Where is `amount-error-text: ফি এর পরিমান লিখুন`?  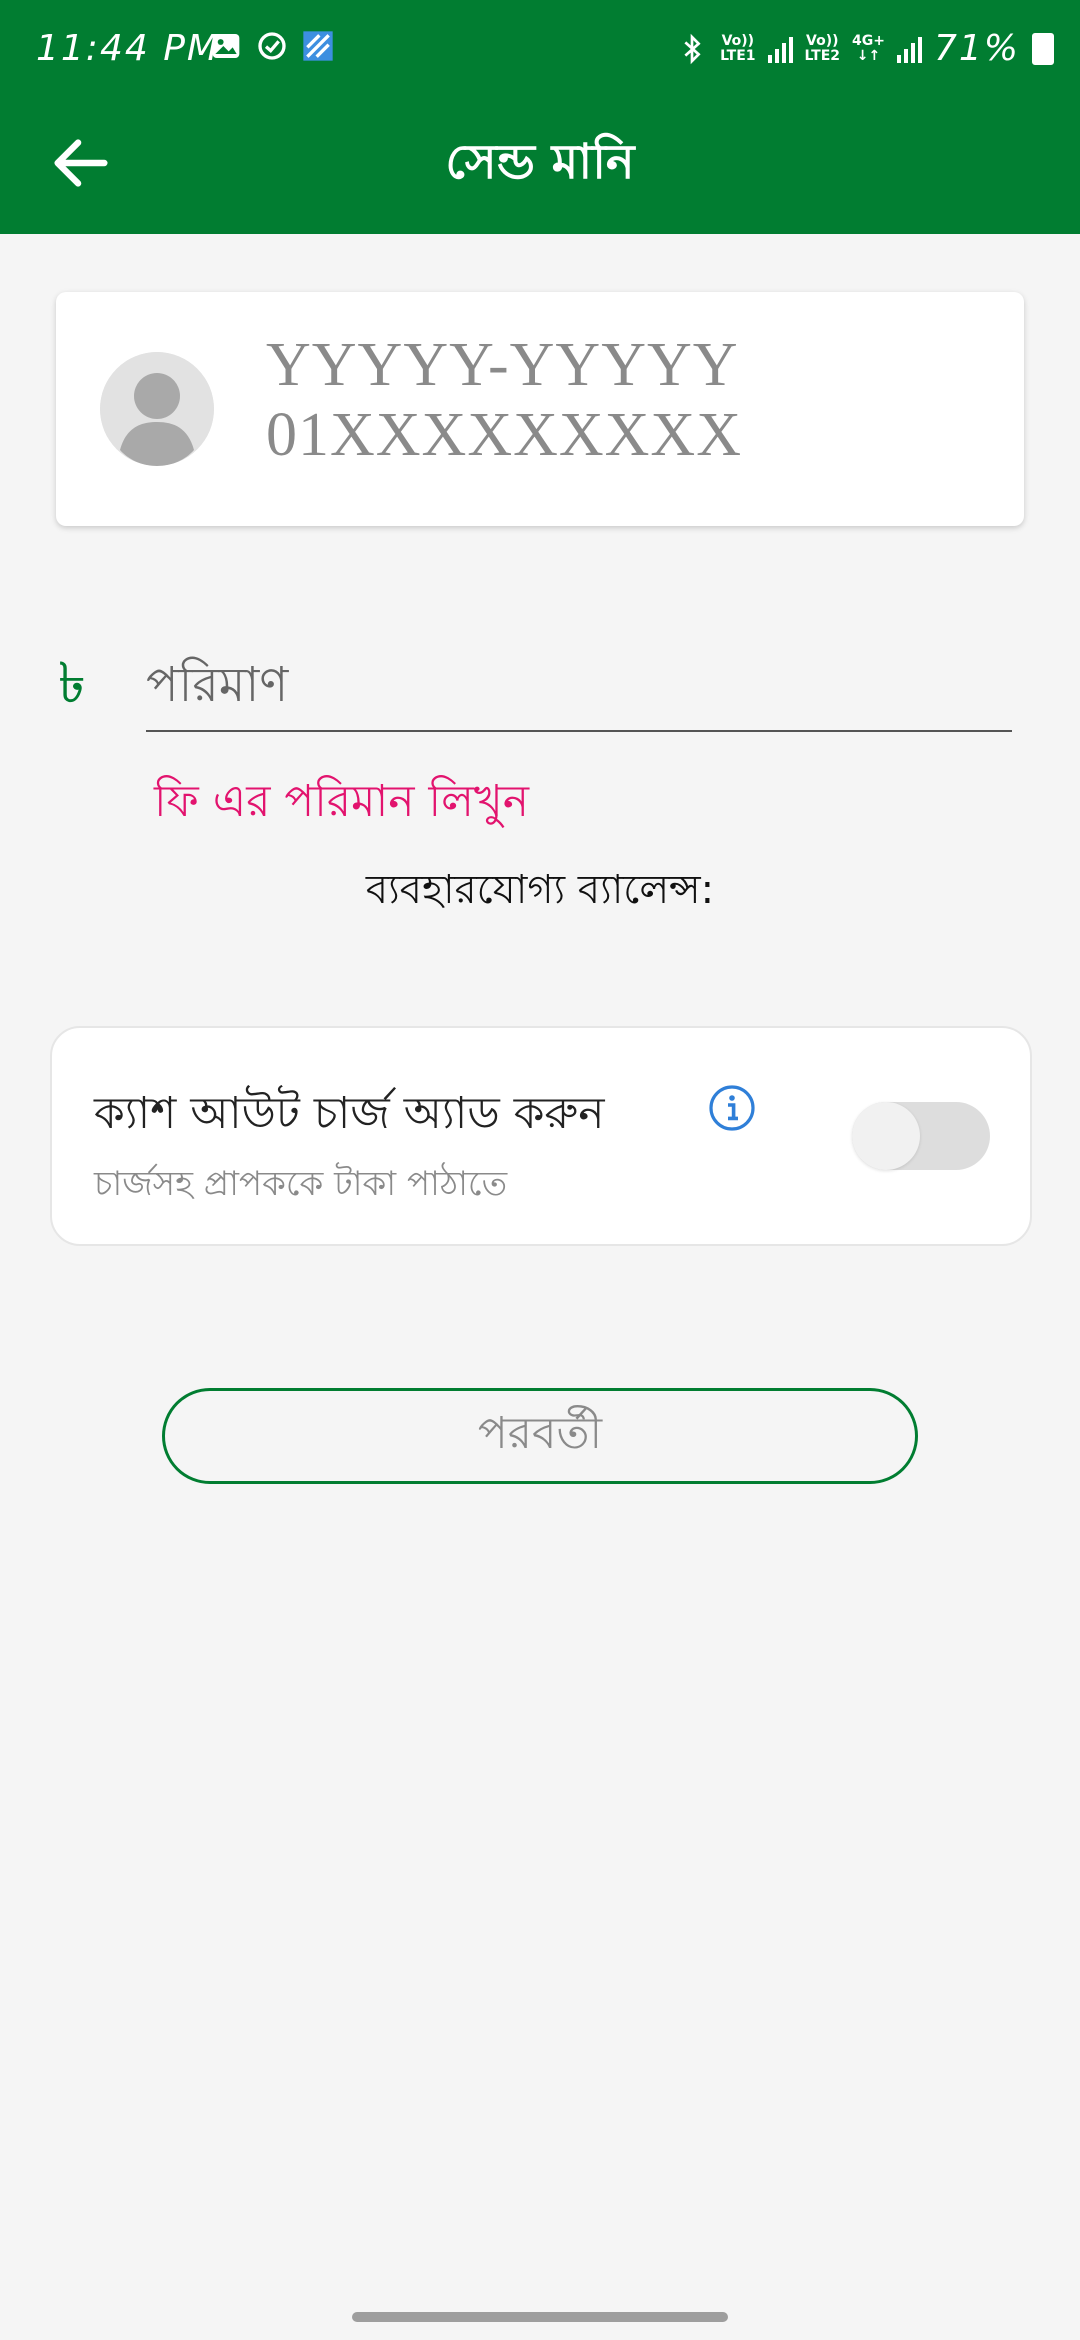 amount-error-text: ফি এর পরিমান লিখুন is located at coordinates (342, 801).